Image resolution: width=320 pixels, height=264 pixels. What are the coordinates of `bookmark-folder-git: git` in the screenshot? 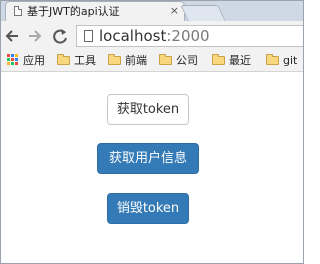 It's located at (281, 61).